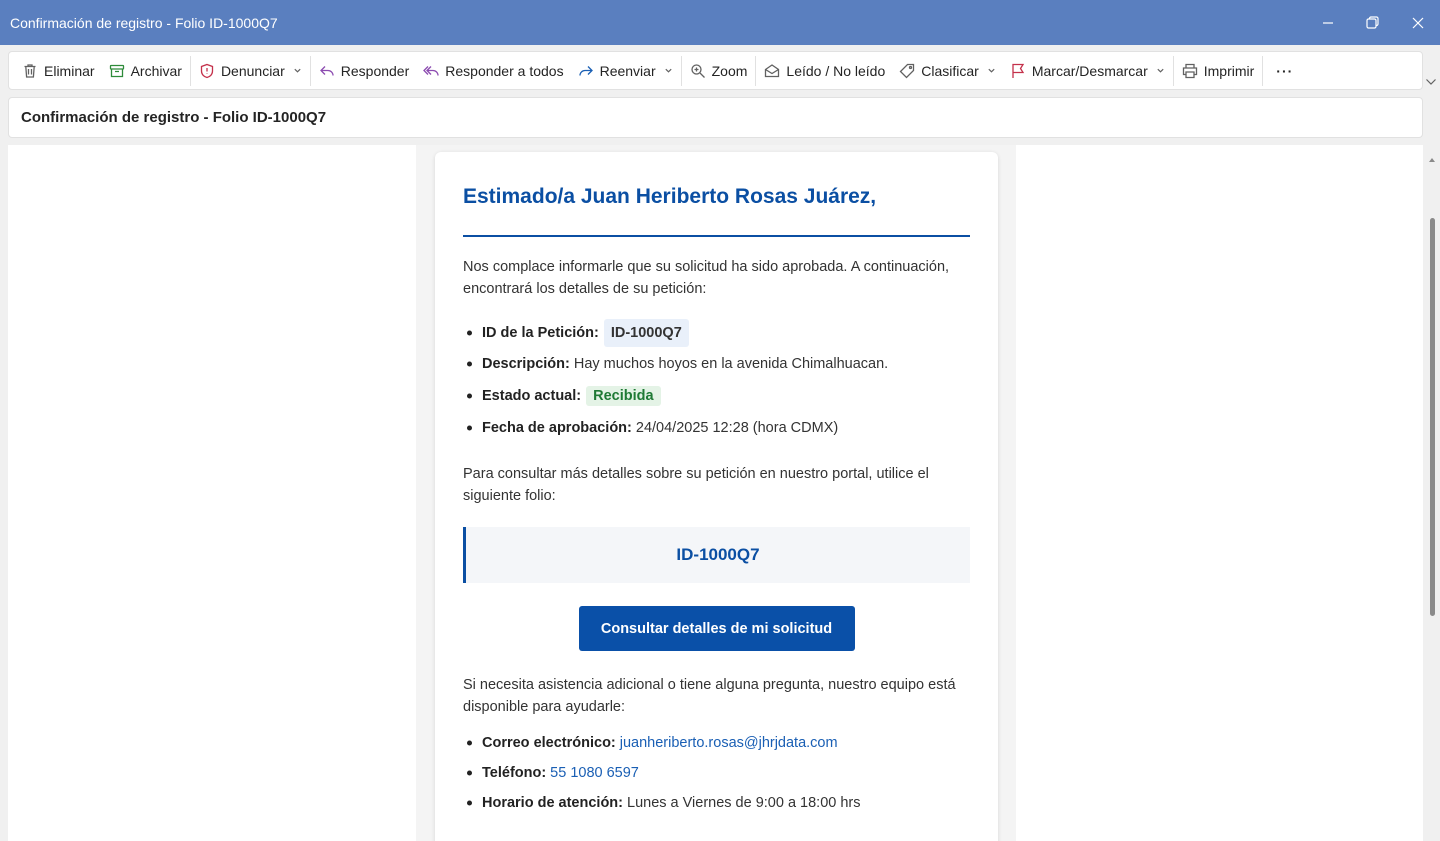  What do you see at coordinates (1018, 70) in the screenshot?
I see `flag-icon` at bounding box center [1018, 70].